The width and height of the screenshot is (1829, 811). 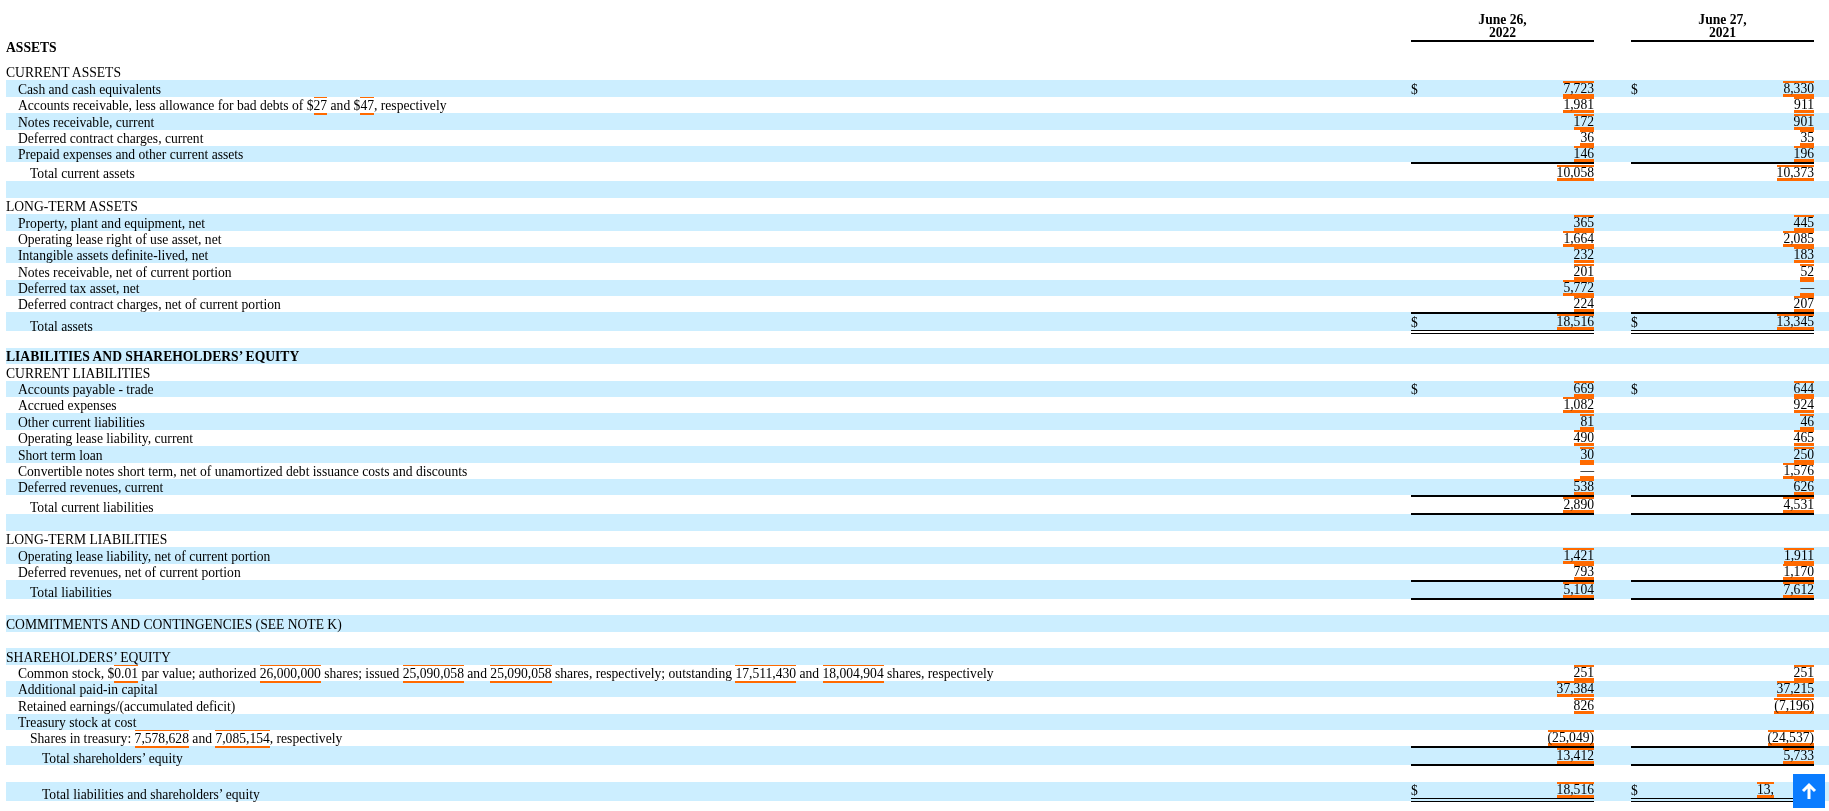 What do you see at coordinates (1765, 789) in the screenshot?
I see `amount: 13,` at bounding box center [1765, 789].